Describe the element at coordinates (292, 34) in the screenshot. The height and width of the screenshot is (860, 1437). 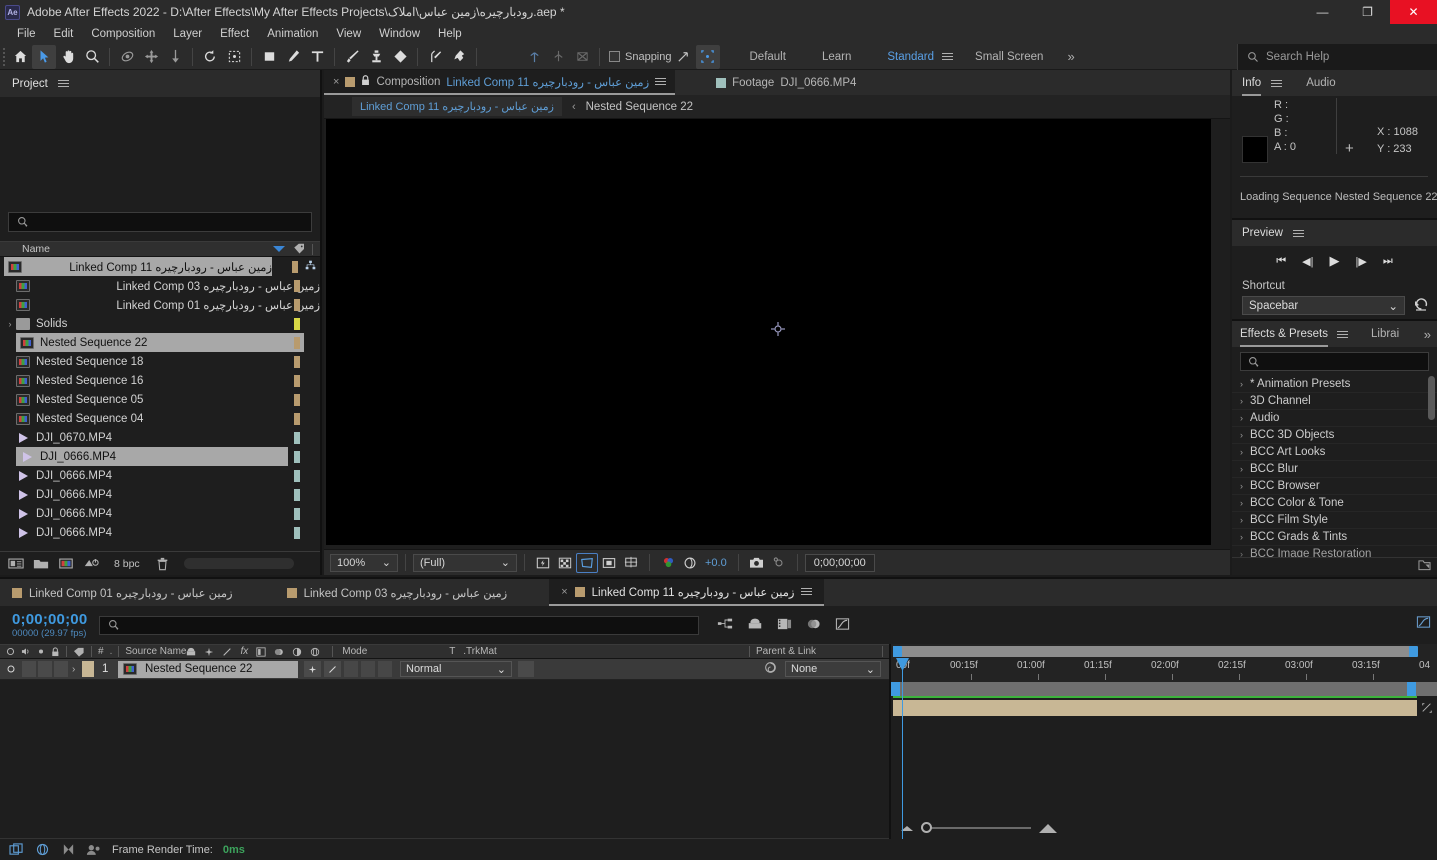
I see `menu-animation: Animation` at that location.